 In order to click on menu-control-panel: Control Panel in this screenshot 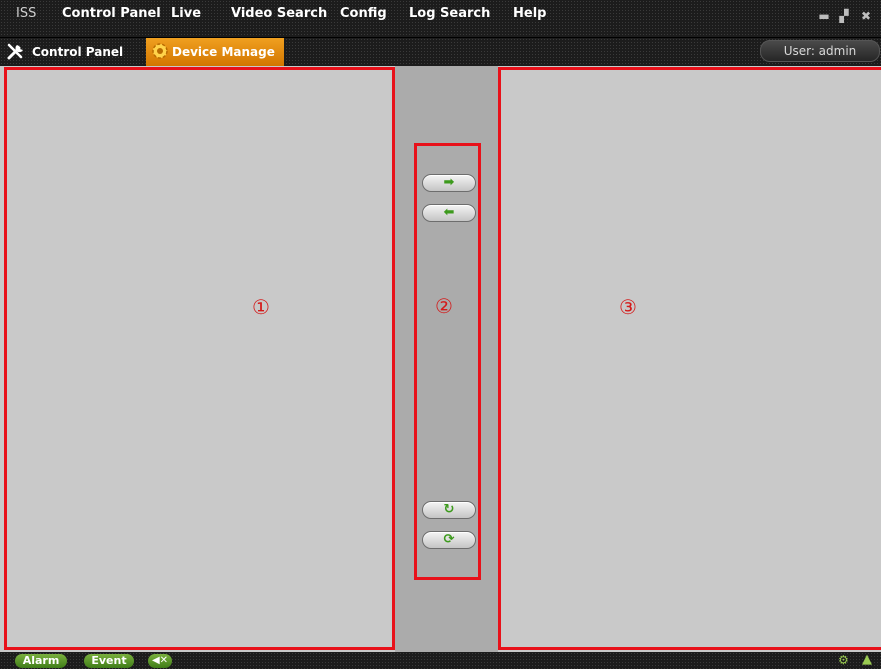, I will do `click(111, 13)`.